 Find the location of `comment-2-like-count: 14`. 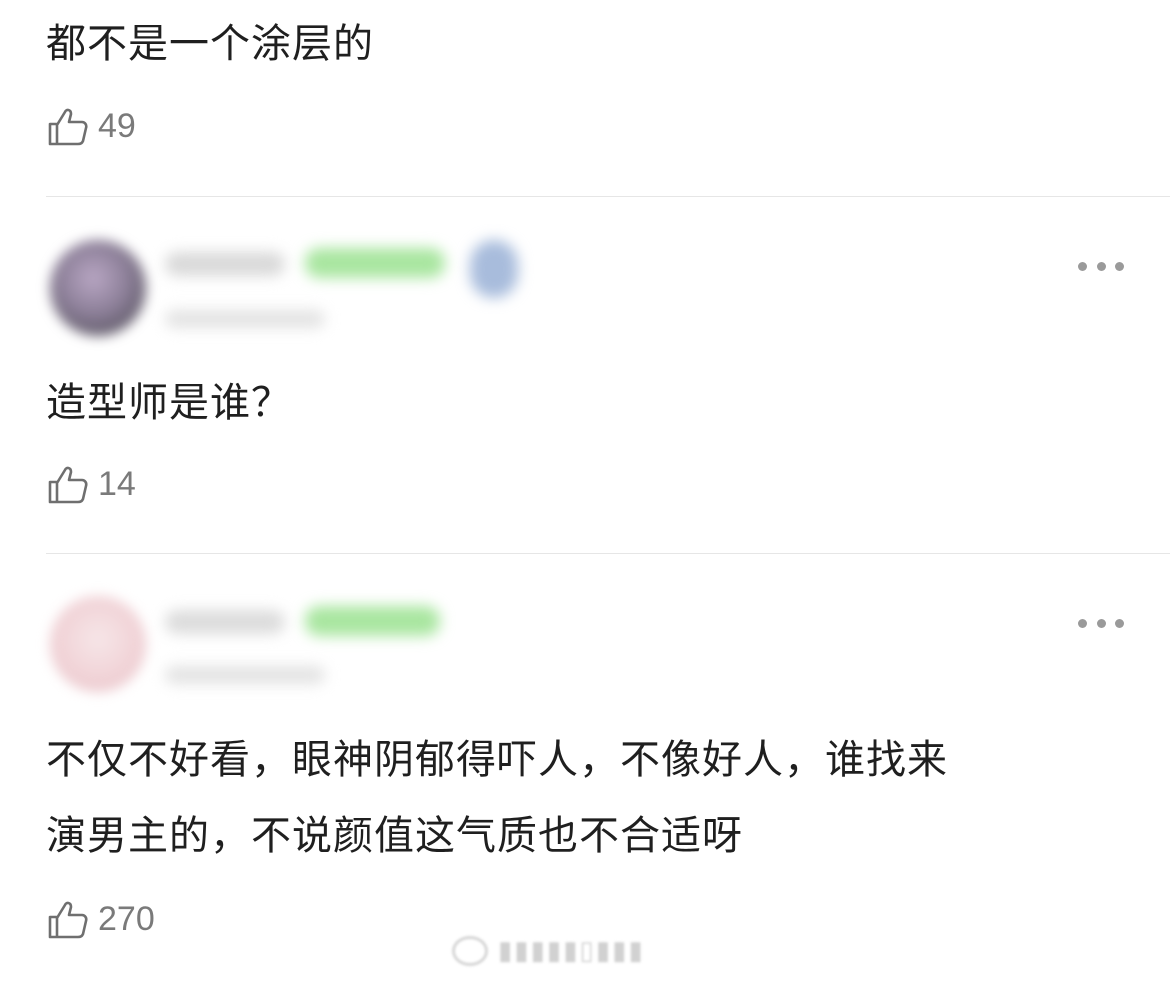

comment-2-like-count: 14 is located at coordinates (117, 483).